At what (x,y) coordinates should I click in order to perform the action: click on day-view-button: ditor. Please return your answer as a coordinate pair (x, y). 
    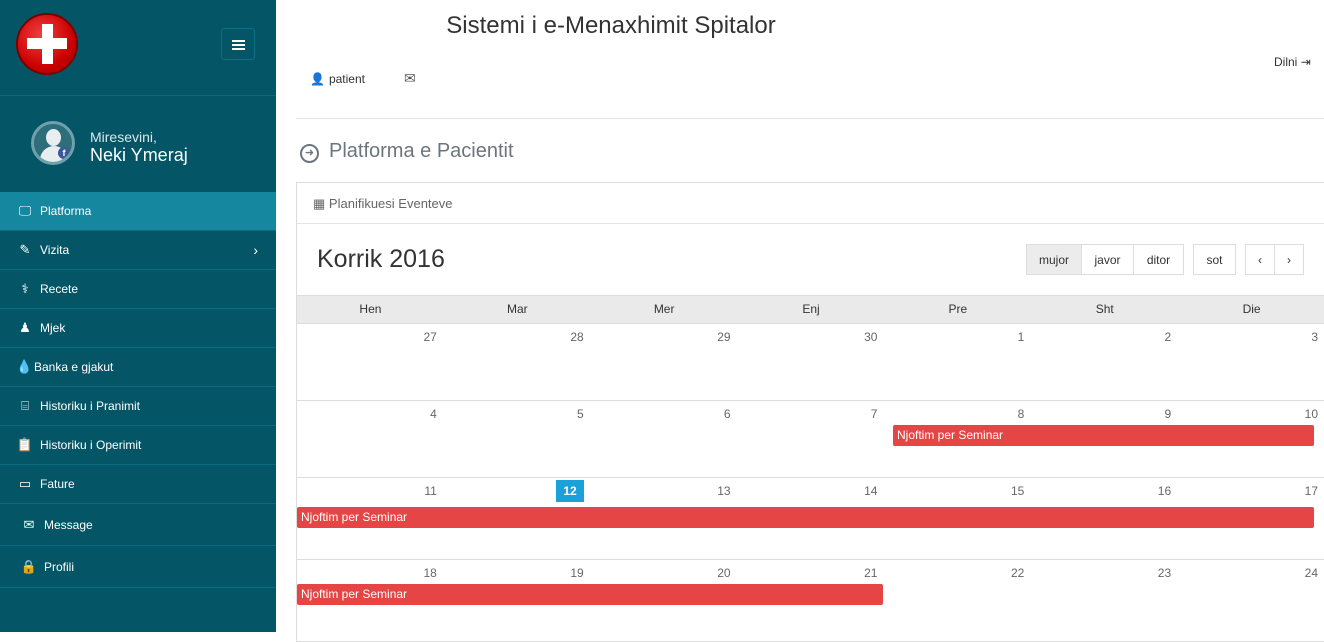
    Looking at the image, I should click on (1159, 259).